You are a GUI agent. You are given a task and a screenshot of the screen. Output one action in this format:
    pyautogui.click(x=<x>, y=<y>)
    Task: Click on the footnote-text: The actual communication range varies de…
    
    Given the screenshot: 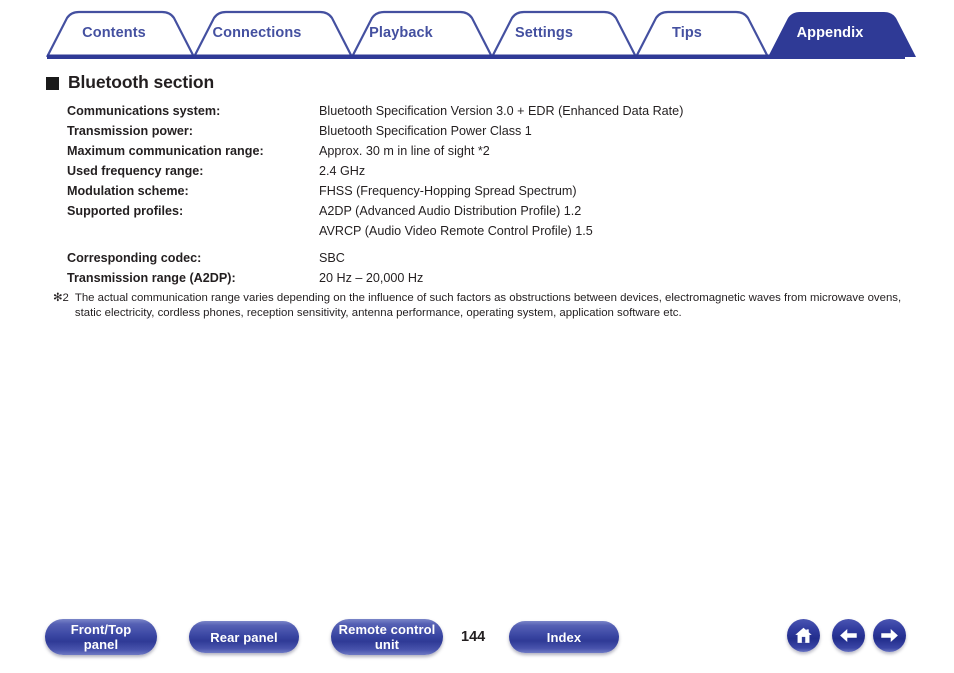 What is the action you would take?
    pyautogui.click(x=488, y=305)
    